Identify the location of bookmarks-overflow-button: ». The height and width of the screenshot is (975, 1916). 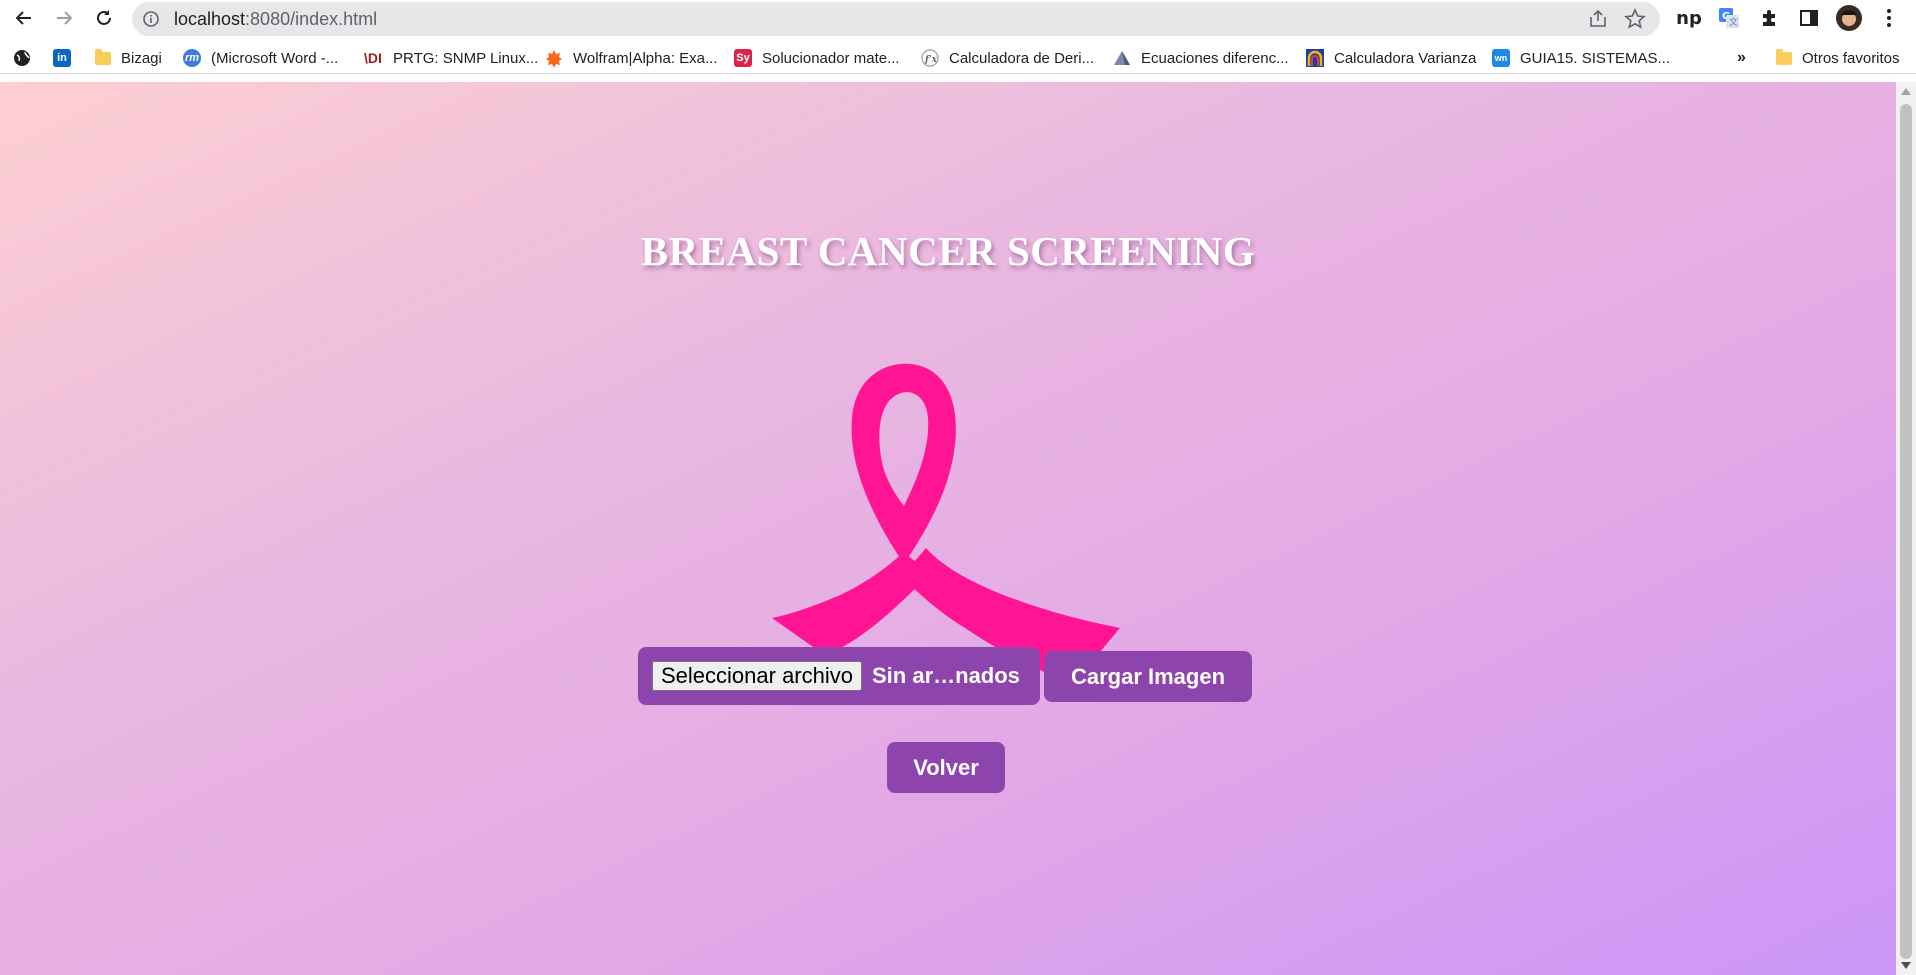
(1741, 58).